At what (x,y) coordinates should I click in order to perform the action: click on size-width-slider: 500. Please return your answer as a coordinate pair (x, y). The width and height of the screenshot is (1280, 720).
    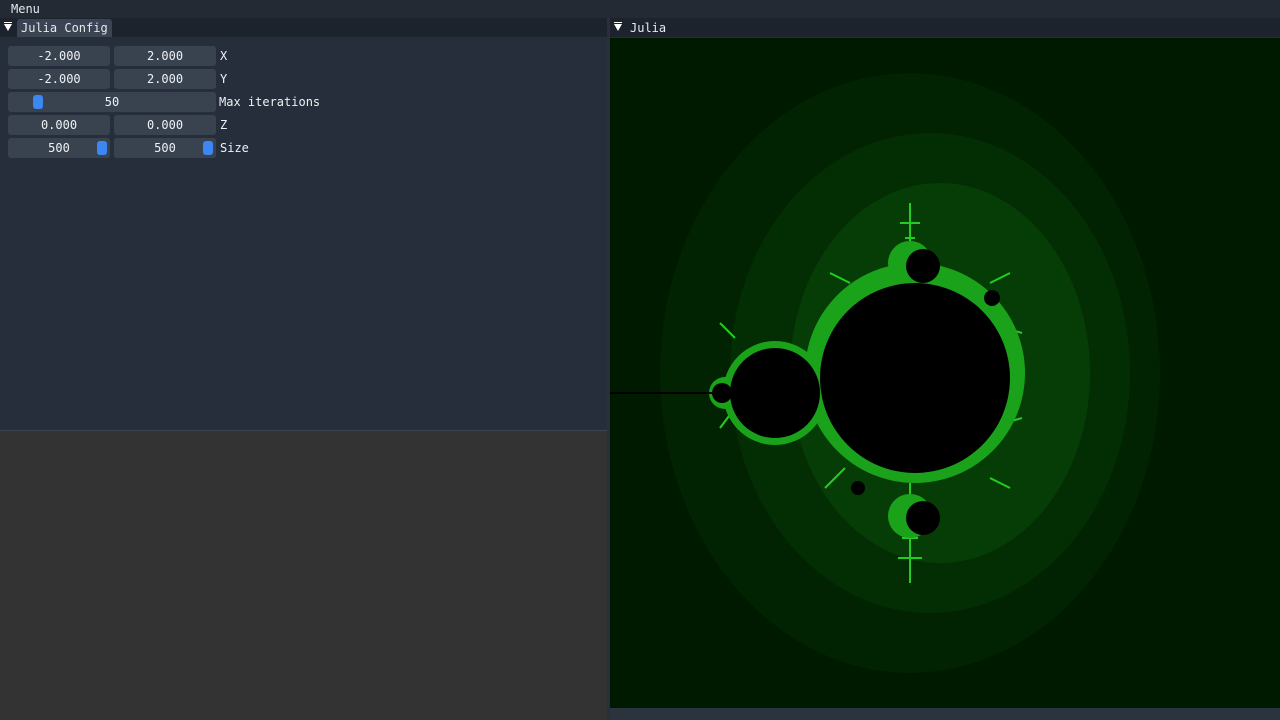
    Looking at the image, I should click on (59, 148).